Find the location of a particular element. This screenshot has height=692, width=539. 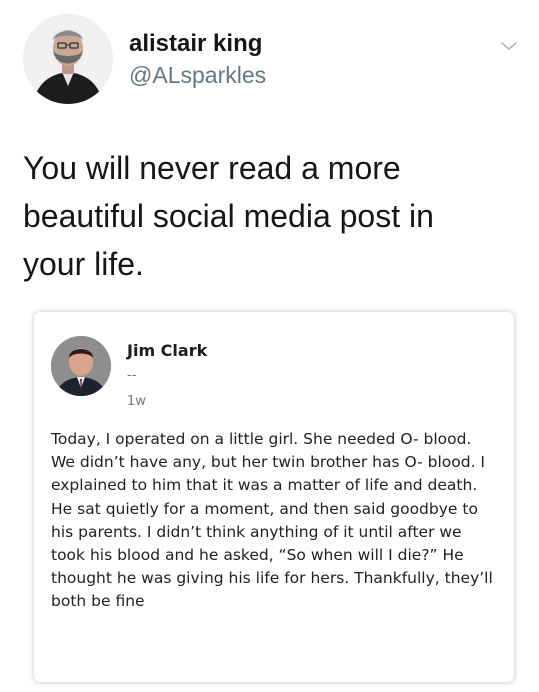

quoted-author-subtitle: -- is located at coordinates (132, 375).